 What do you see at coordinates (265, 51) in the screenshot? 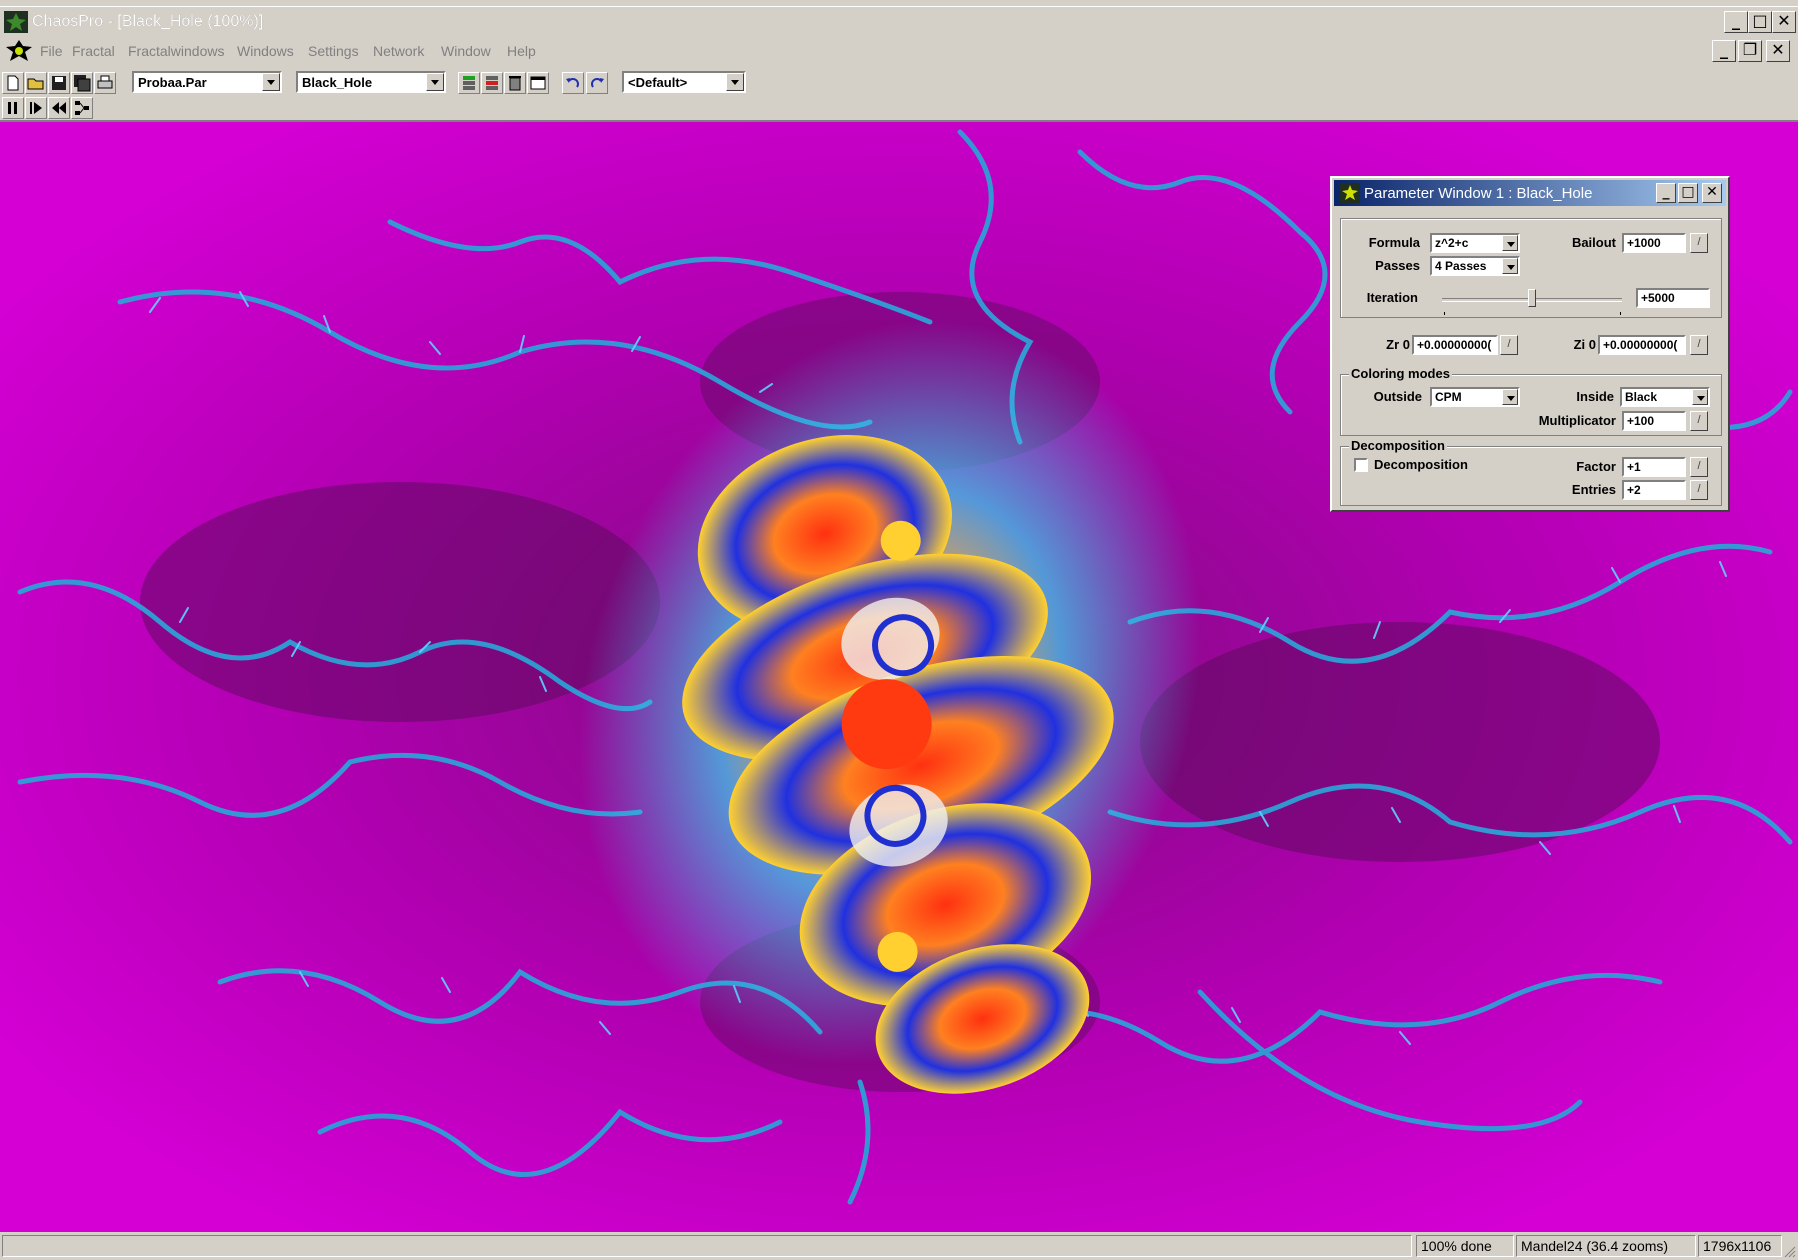
I see `menu-windows: Windows` at bounding box center [265, 51].